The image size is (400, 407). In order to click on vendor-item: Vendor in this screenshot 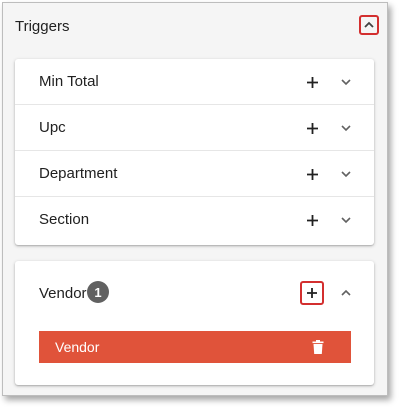, I will do `click(195, 347)`.